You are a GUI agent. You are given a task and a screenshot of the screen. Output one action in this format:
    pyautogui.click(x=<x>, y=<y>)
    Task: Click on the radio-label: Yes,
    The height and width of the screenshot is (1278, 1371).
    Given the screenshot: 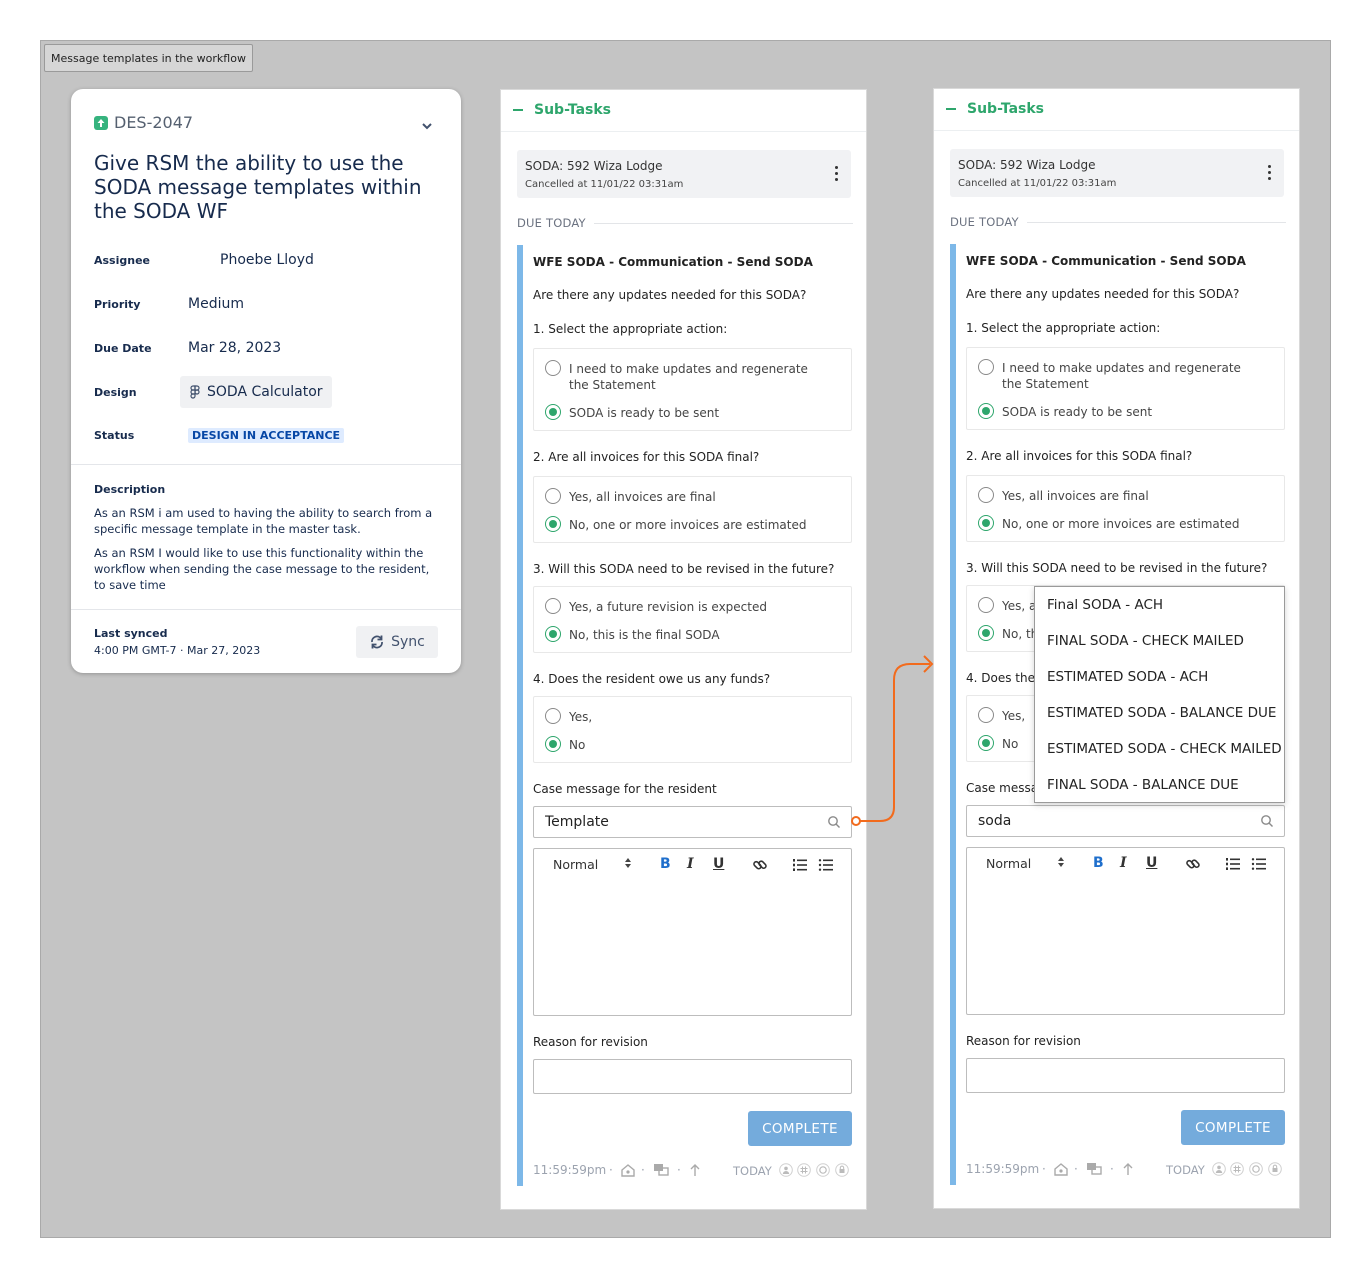 What is the action you would take?
    pyautogui.click(x=581, y=717)
    